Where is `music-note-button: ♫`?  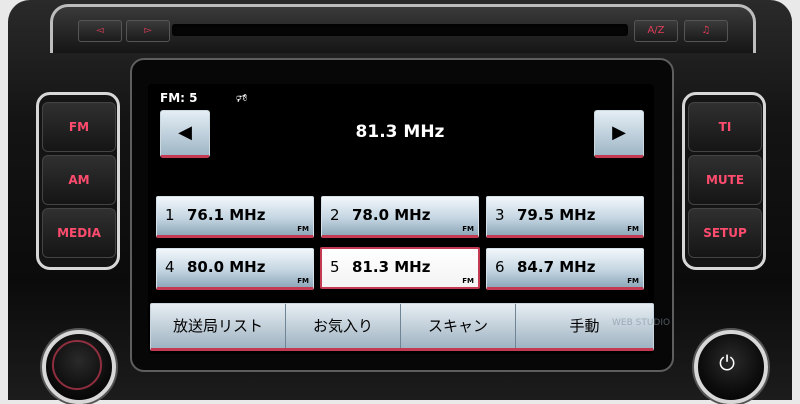
music-note-button: ♫ is located at coordinates (706, 31).